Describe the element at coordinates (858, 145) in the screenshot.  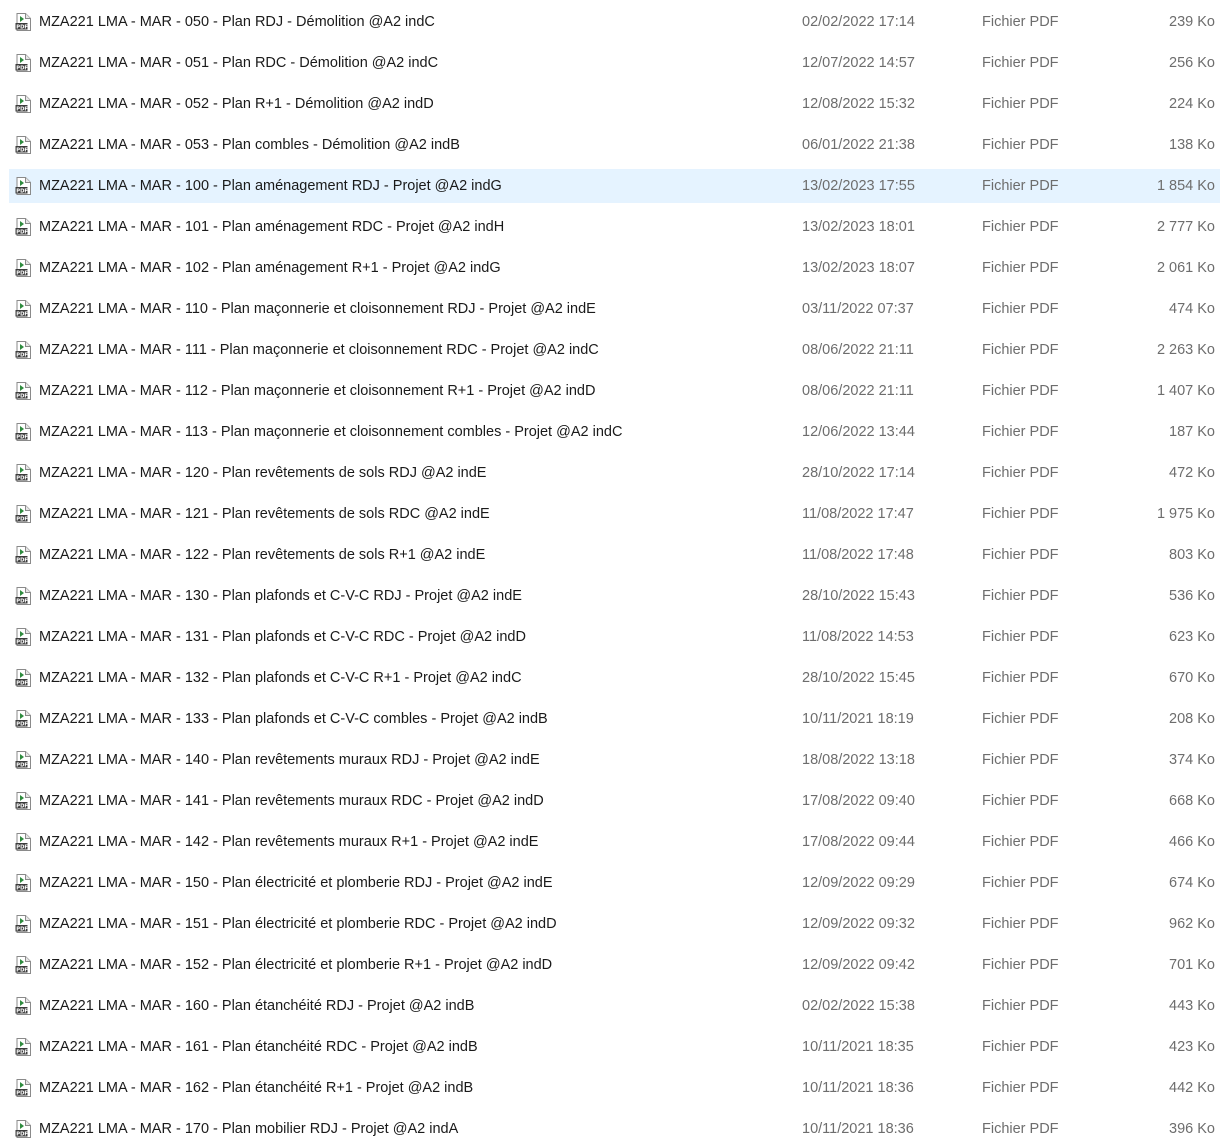
I see `file-modified-date: 06/01/2022 21:38` at that location.